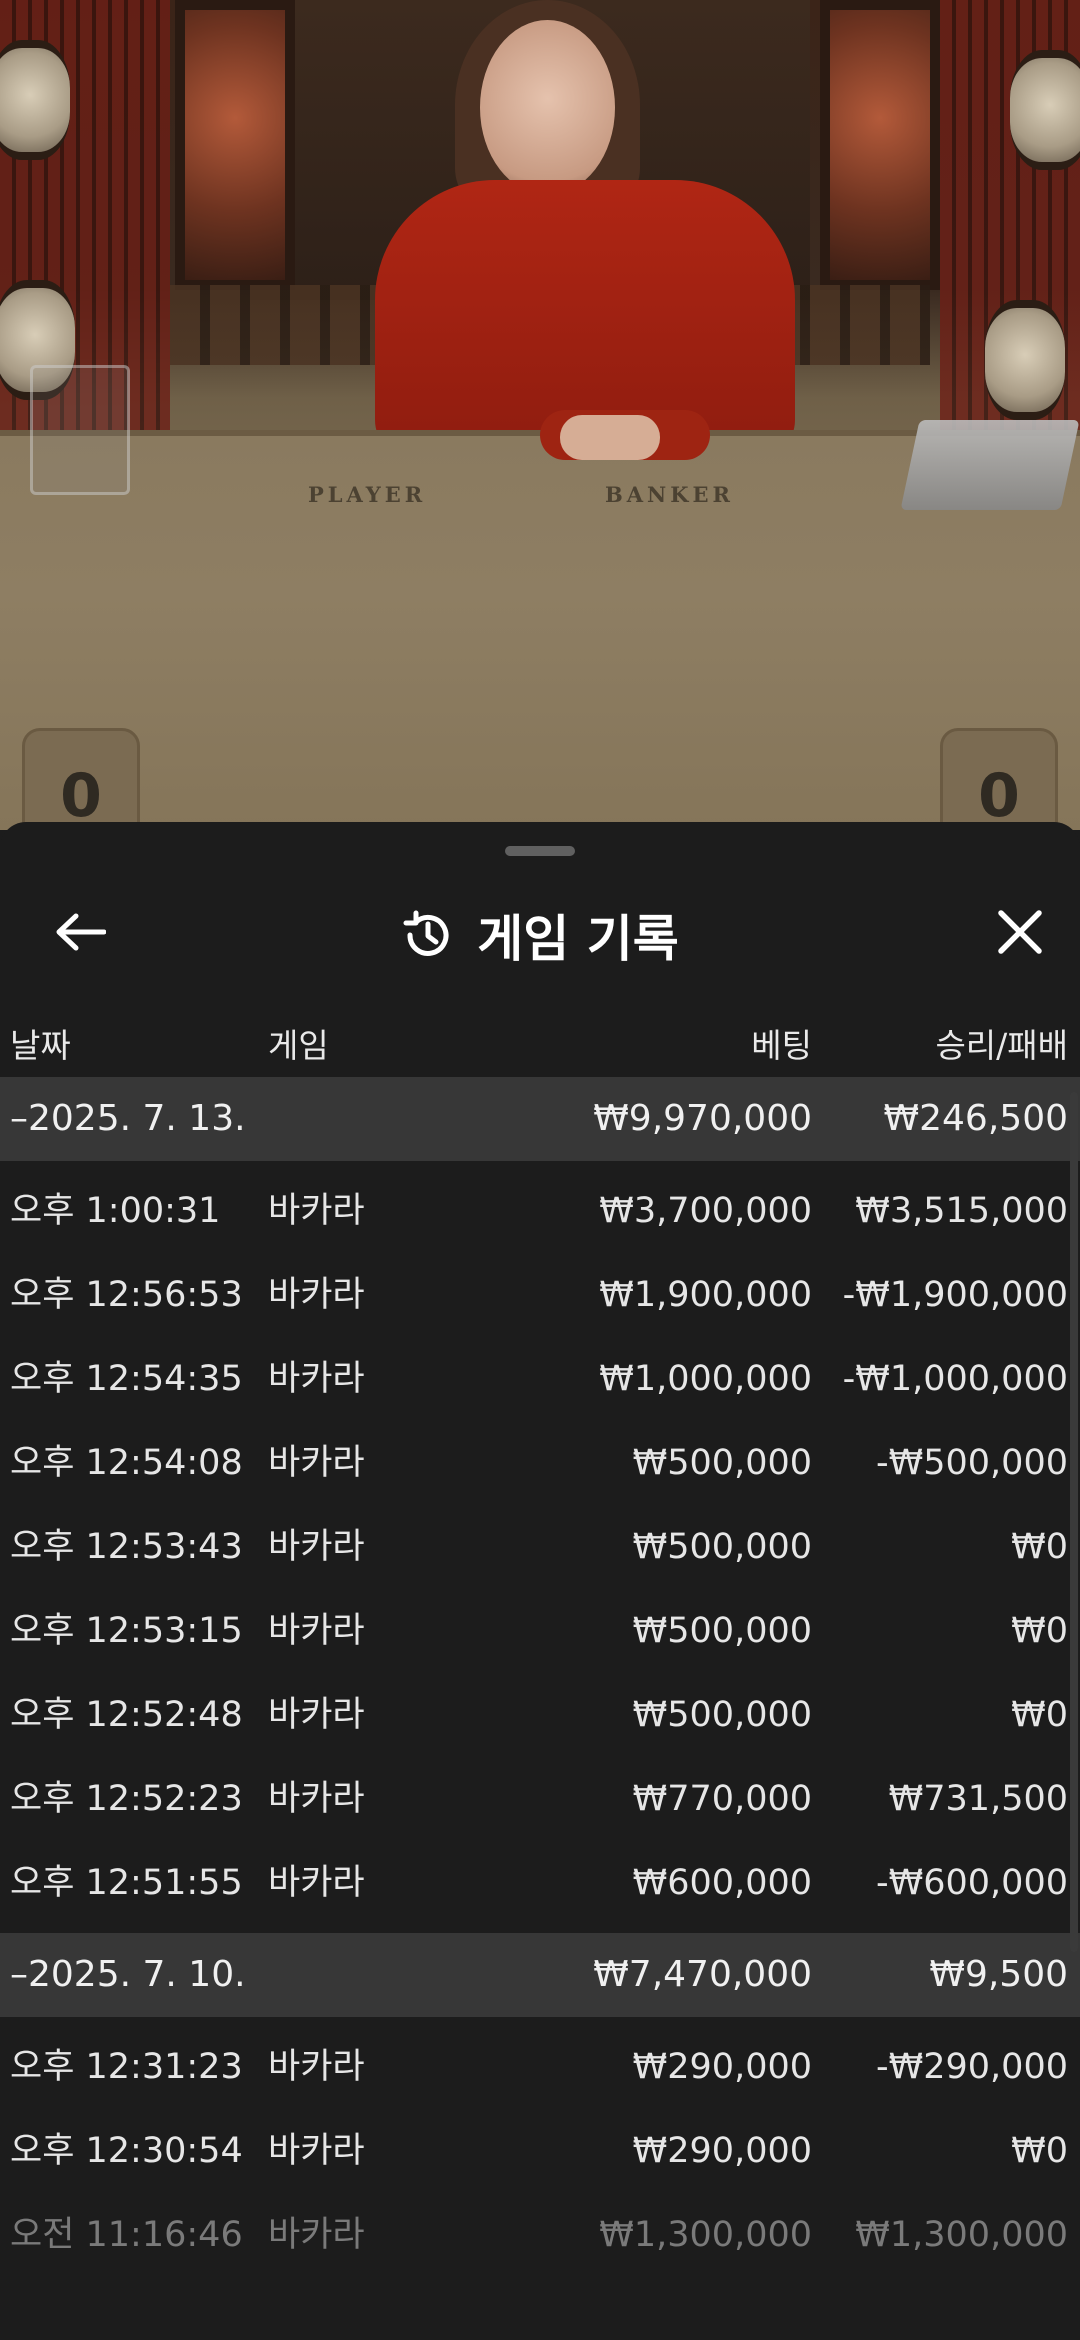  Describe the element at coordinates (126, 2235) in the screenshot. I see `row-time: 오전 11:16:46` at that location.